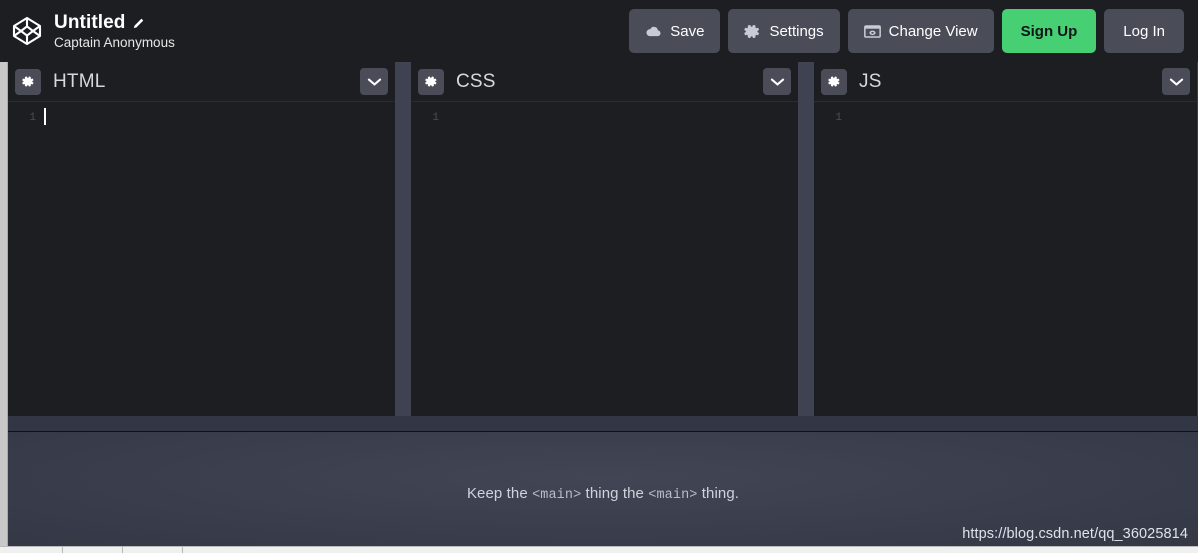 The image size is (1198, 553). What do you see at coordinates (653, 31) in the screenshot?
I see `cloud-icon` at bounding box center [653, 31].